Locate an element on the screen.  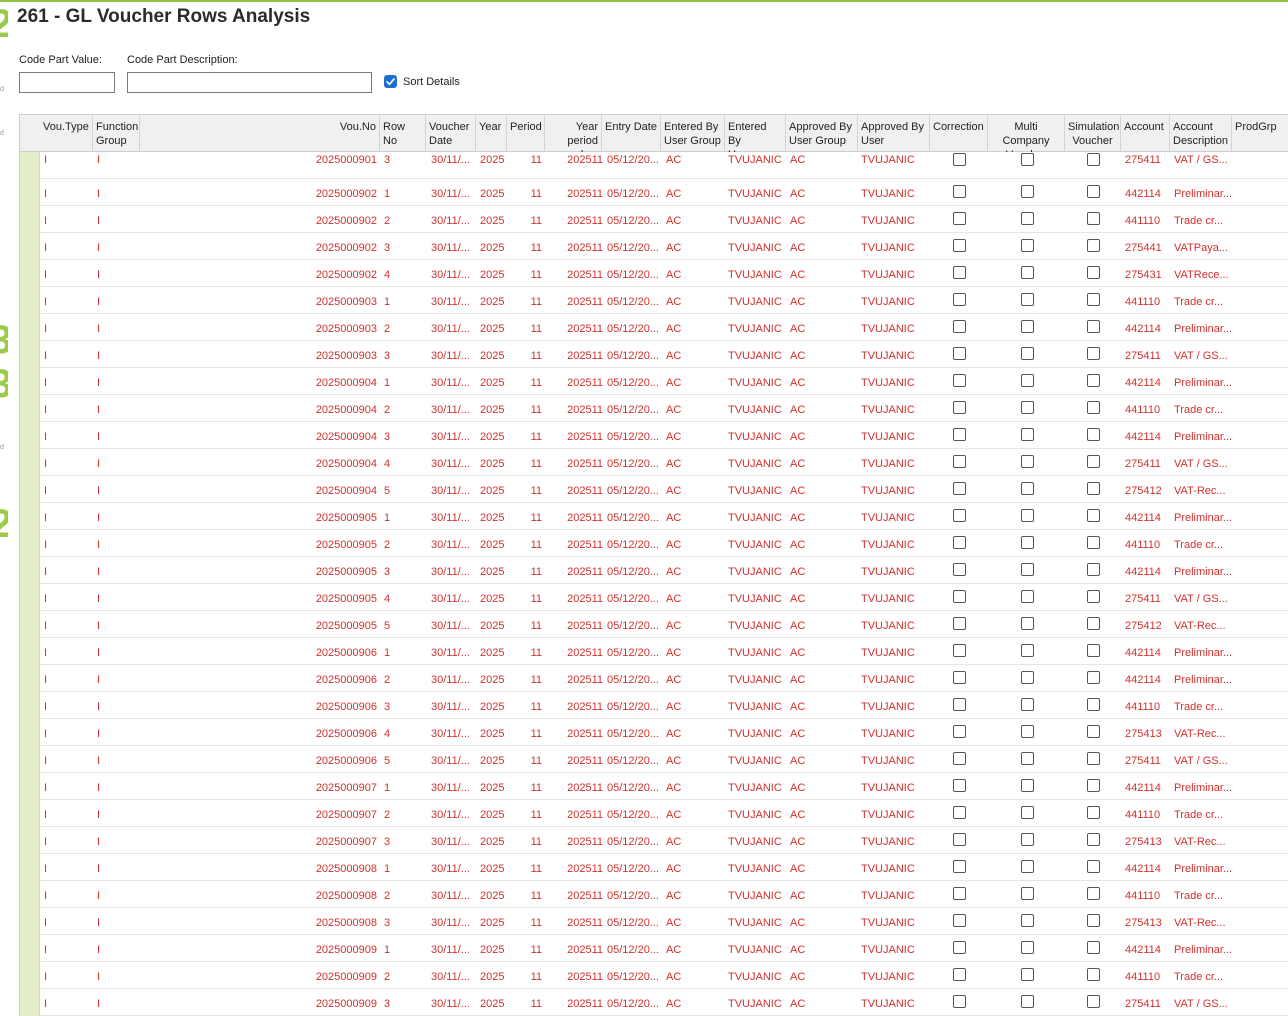
column-header-entry-date: Entry Date is located at coordinates (631, 133).